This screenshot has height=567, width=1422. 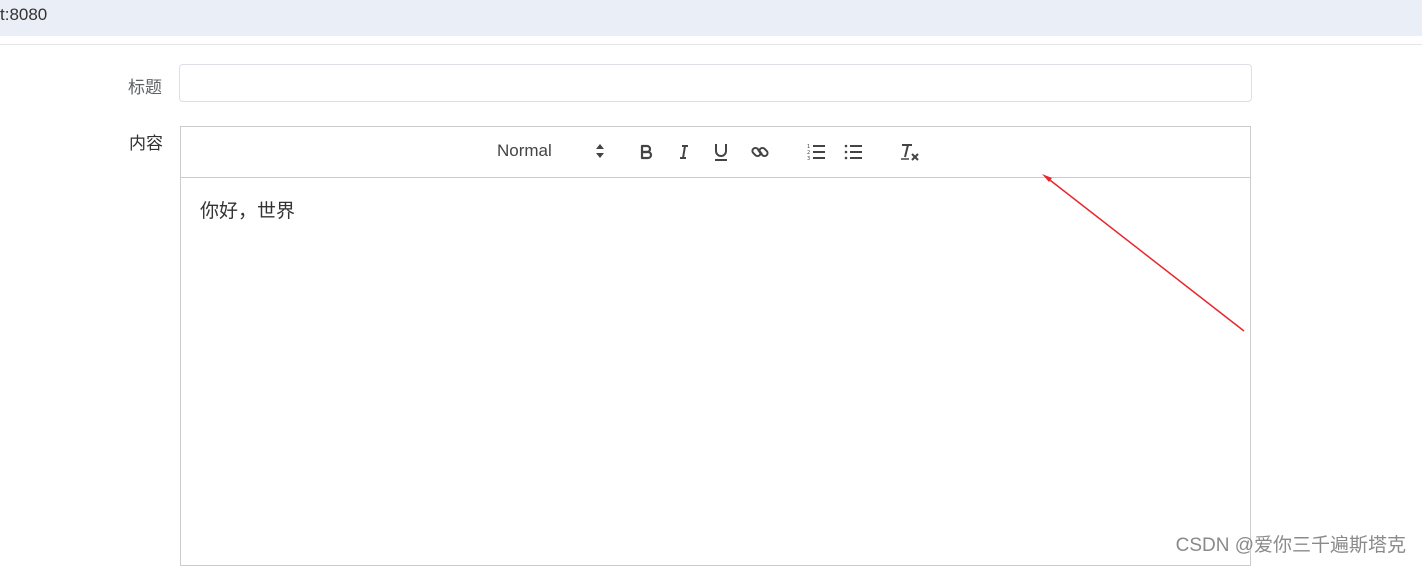 I want to click on editor-toolbar: Normal 1 2 3, so click(x=715, y=152).